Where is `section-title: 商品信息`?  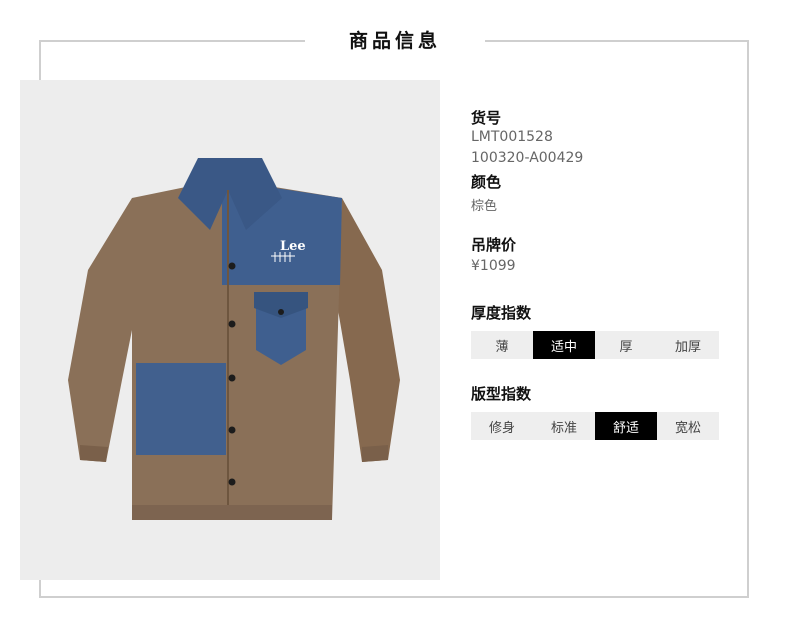 section-title: 商品信息 is located at coordinates (394, 41).